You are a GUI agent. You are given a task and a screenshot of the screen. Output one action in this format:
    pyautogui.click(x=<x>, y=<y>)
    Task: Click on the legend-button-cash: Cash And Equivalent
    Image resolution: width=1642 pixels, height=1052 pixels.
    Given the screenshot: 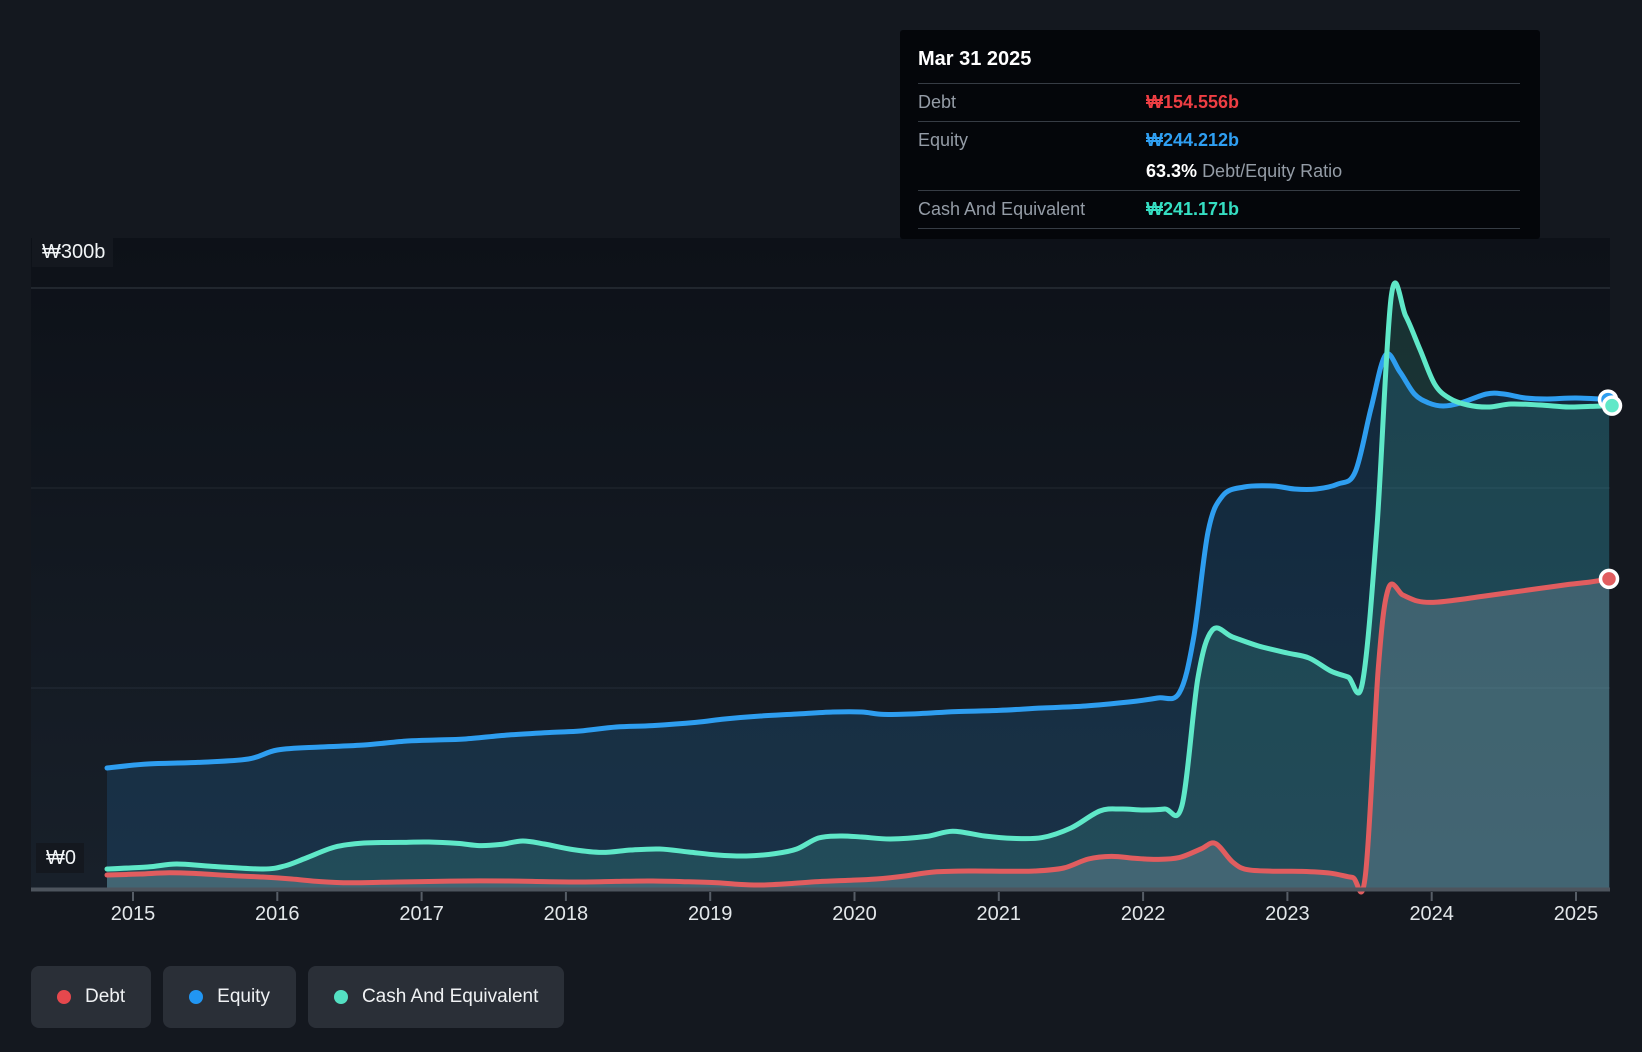 What is the action you would take?
    pyautogui.click(x=436, y=997)
    